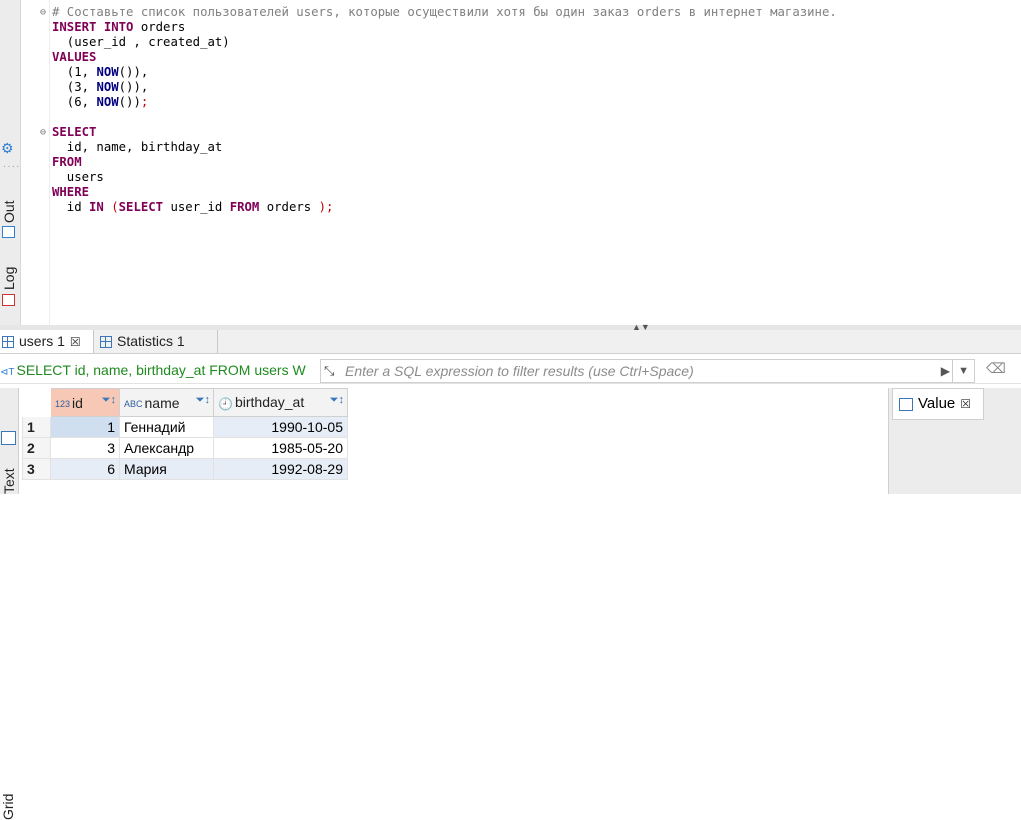 The width and height of the screenshot is (1021, 820). What do you see at coordinates (8, 807) in the screenshot?
I see `grid-view-tab: Grid` at bounding box center [8, 807].